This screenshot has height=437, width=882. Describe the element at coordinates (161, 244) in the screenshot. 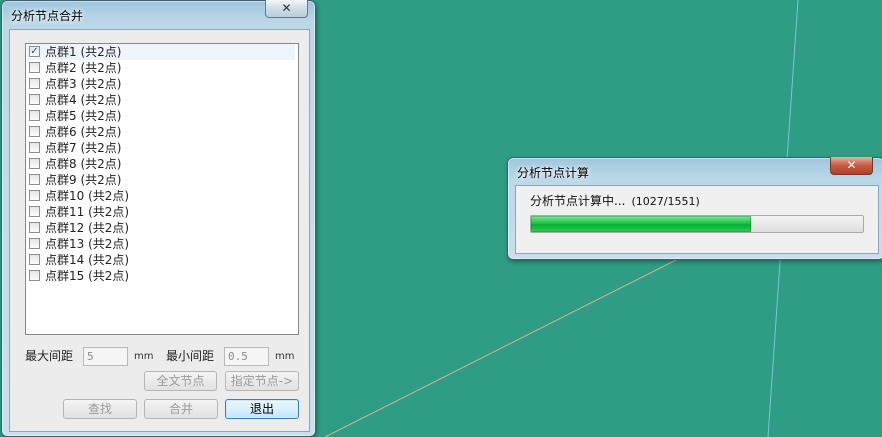

I see `list-item: 点群13 (共2点)` at that location.